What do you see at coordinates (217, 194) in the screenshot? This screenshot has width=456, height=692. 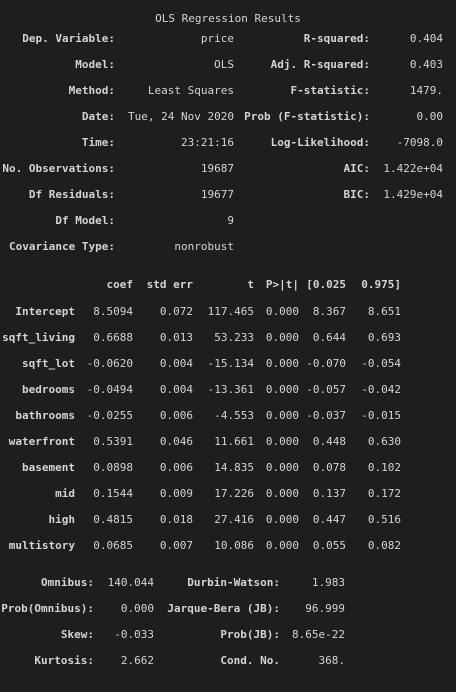 I see `summary-value: 19677` at bounding box center [217, 194].